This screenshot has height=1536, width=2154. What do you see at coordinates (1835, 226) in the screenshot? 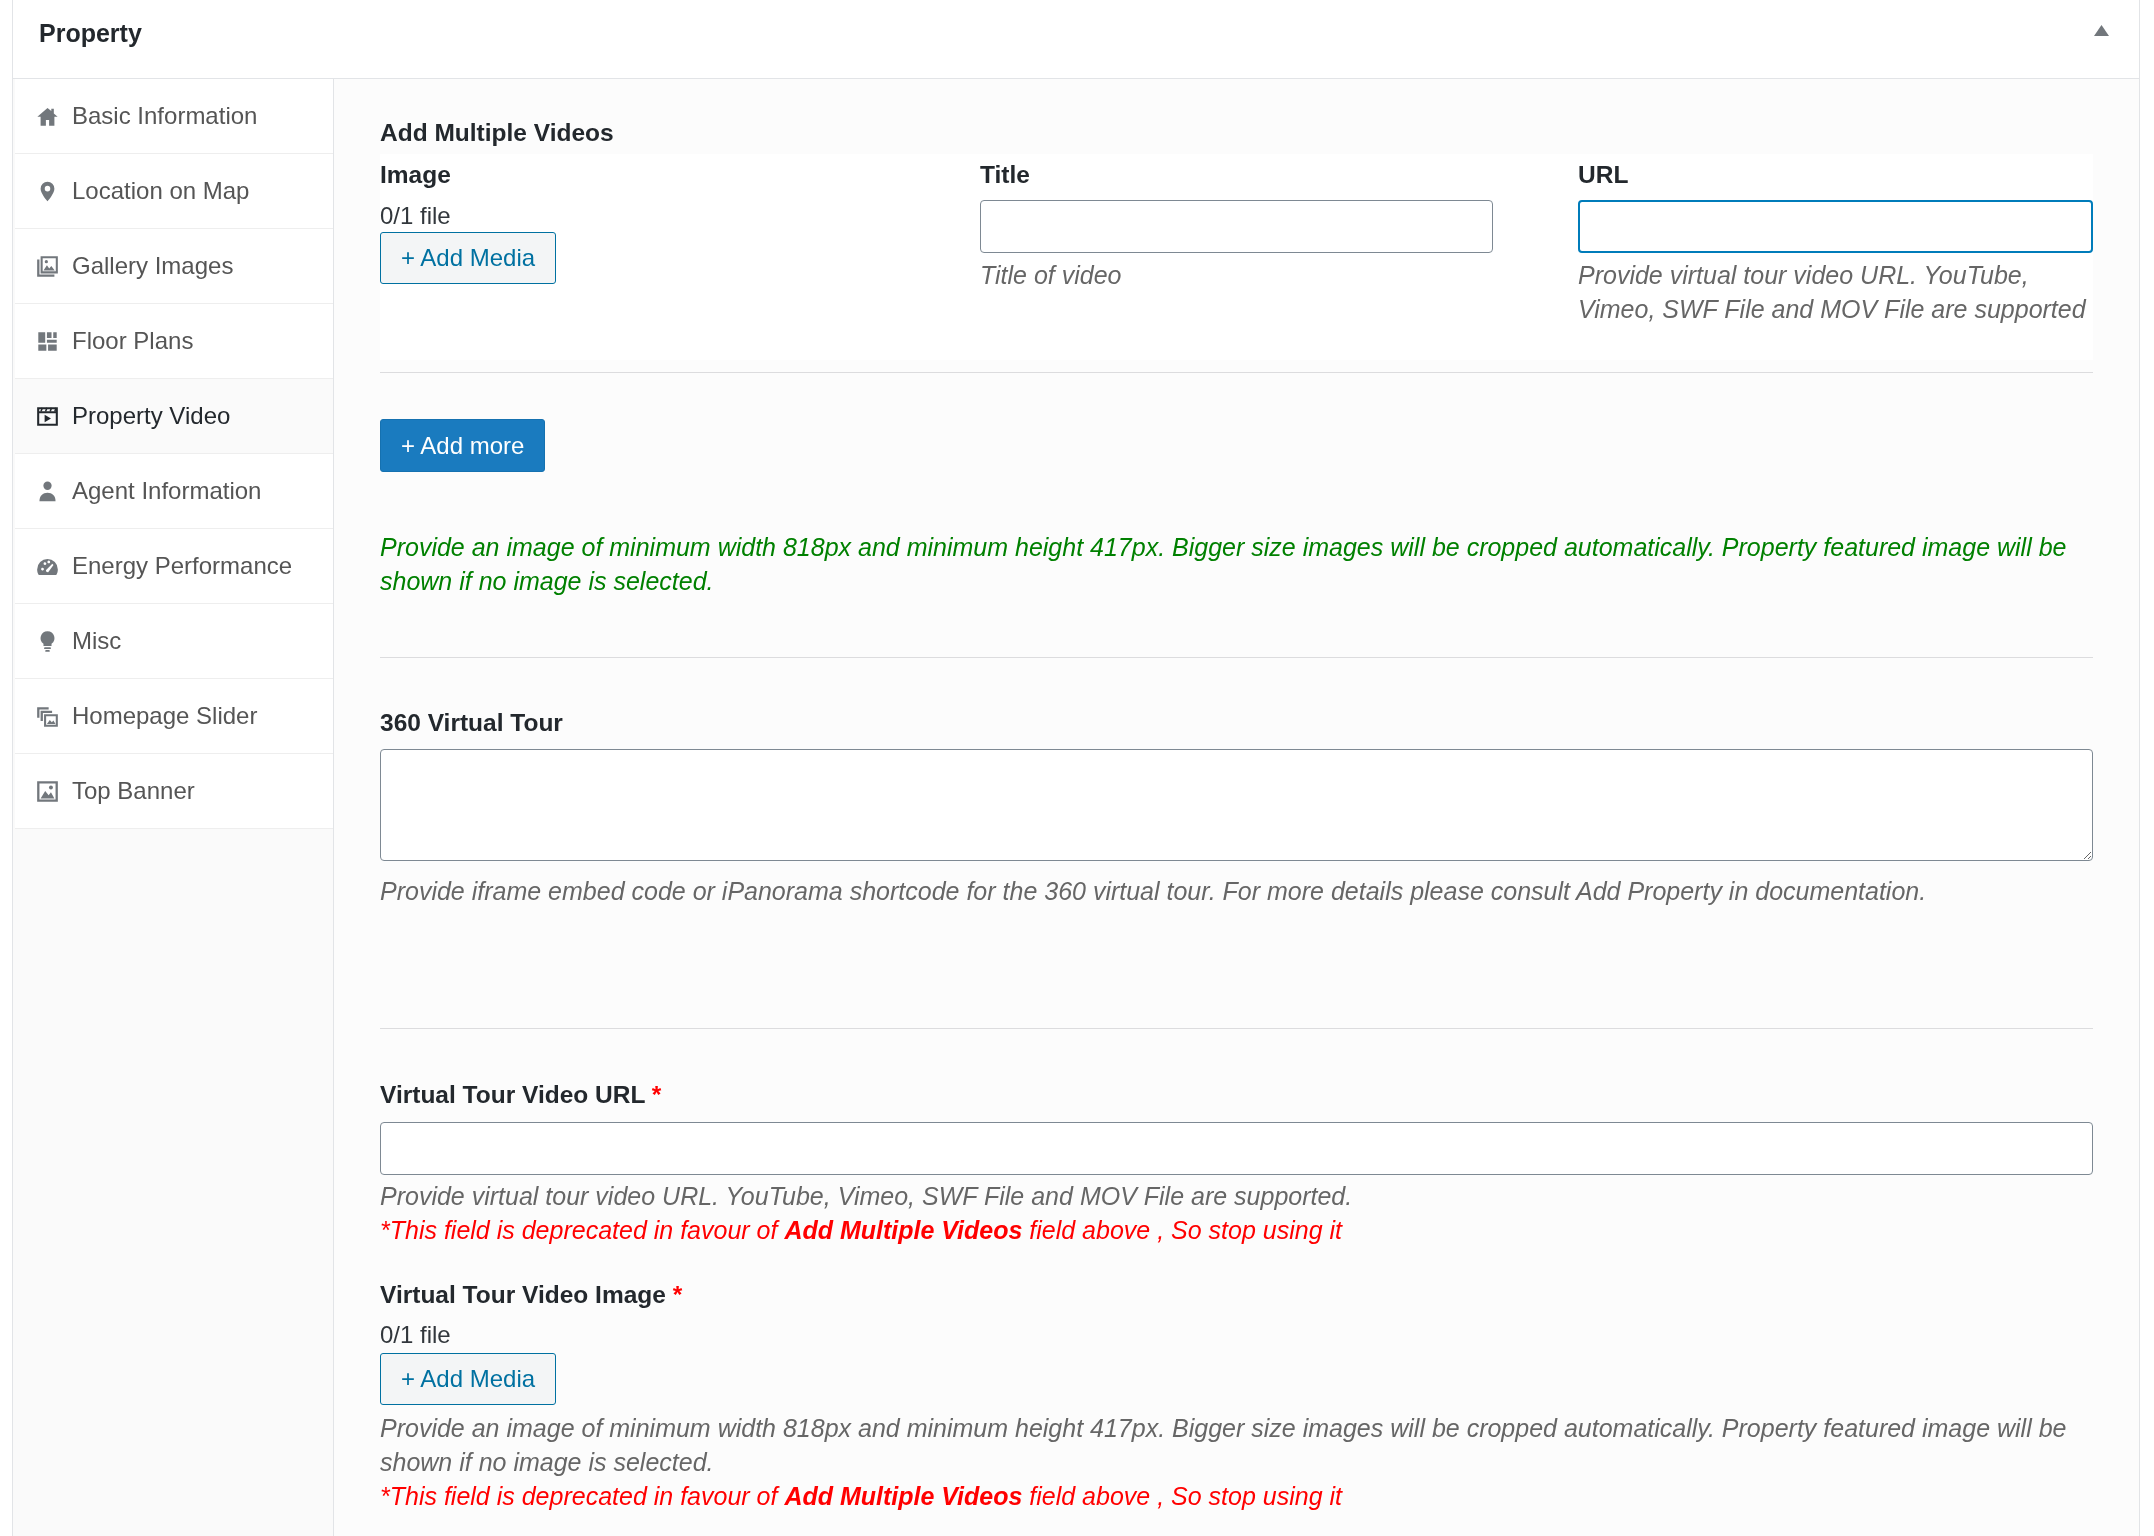
I see `url-input` at bounding box center [1835, 226].